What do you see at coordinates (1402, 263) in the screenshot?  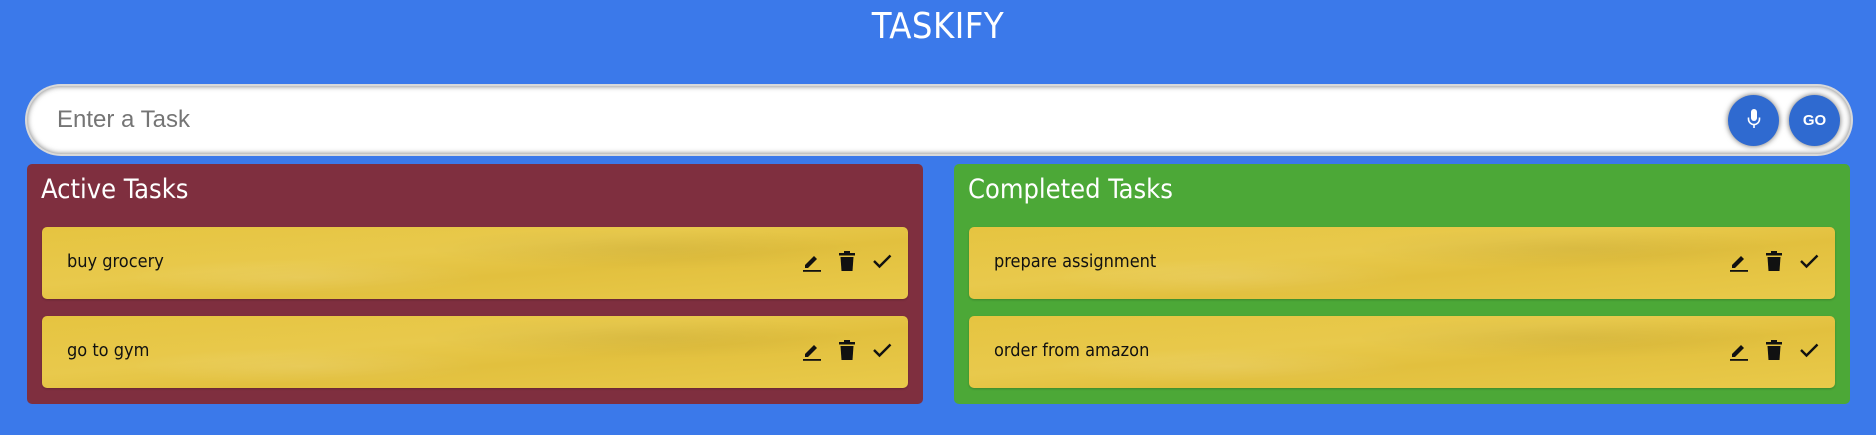 I see `task-card: prepare assignment` at bounding box center [1402, 263].